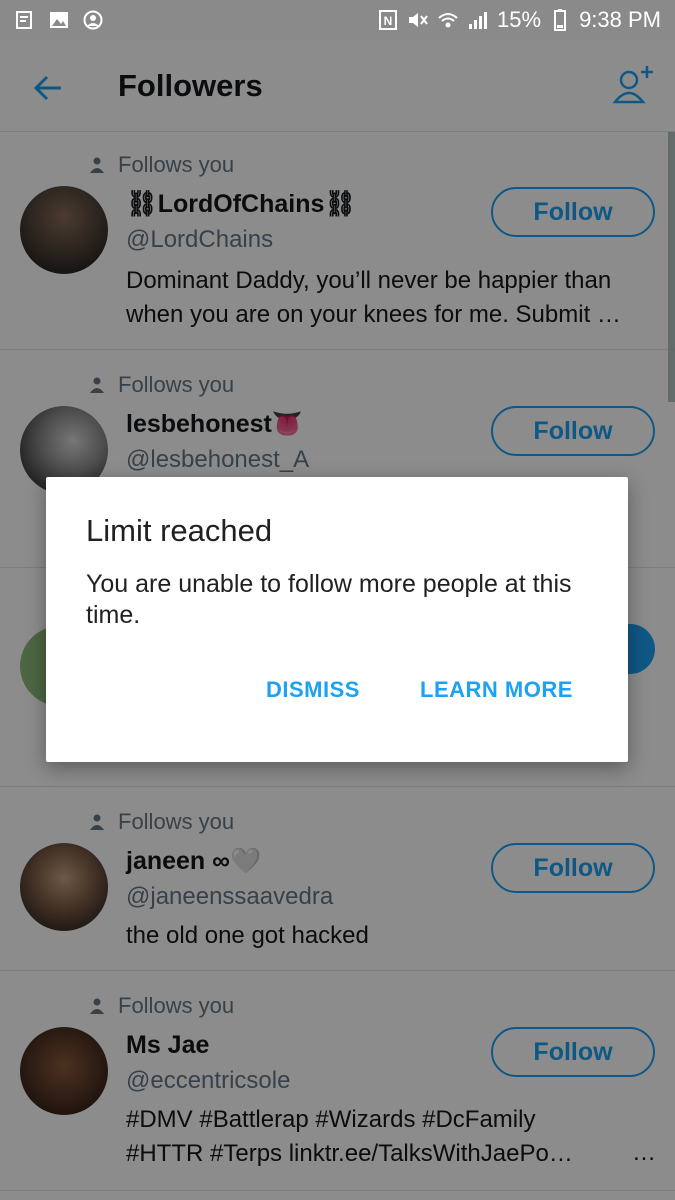  What do you see at coordinates (313, 690) in the screenshot?
I see `dismiss-button: DISMISS` at bounding box center [313, 690].